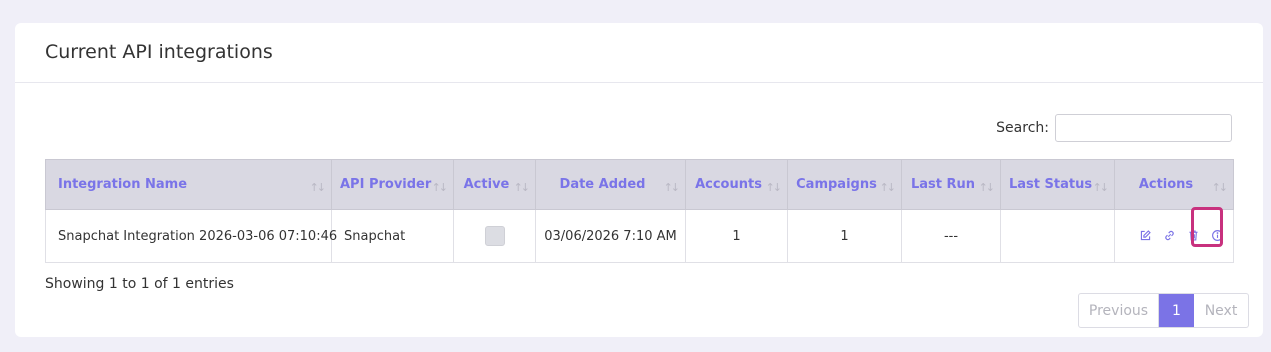 This screenshot has width=1271, height=352. What do you see at coordinates (123, 184) in the screenshot?
I see `column-label: Integration Name` at bounding box center [123, 184].